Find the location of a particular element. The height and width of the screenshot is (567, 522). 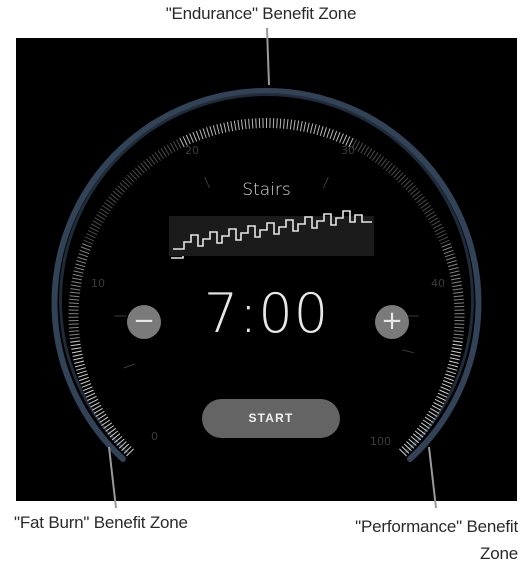

fat-burn-zone-callout: "Fat Burn" Benefit Zone is located at coordinates (101, 523).